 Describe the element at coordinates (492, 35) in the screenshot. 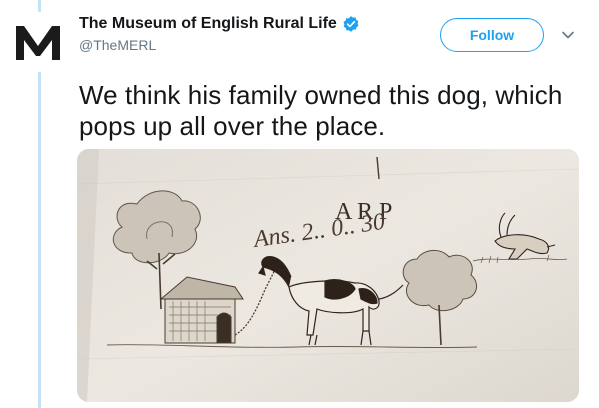

I see `follow-button: Follow` at that location.